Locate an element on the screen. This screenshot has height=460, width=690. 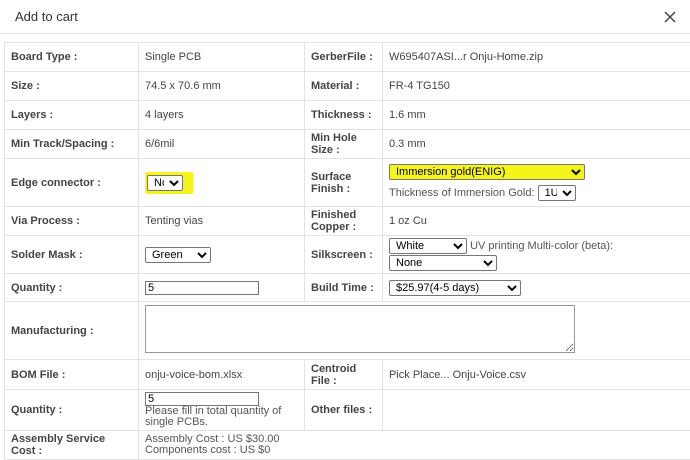
size-label: Size : is located at coordinates (72, 86).